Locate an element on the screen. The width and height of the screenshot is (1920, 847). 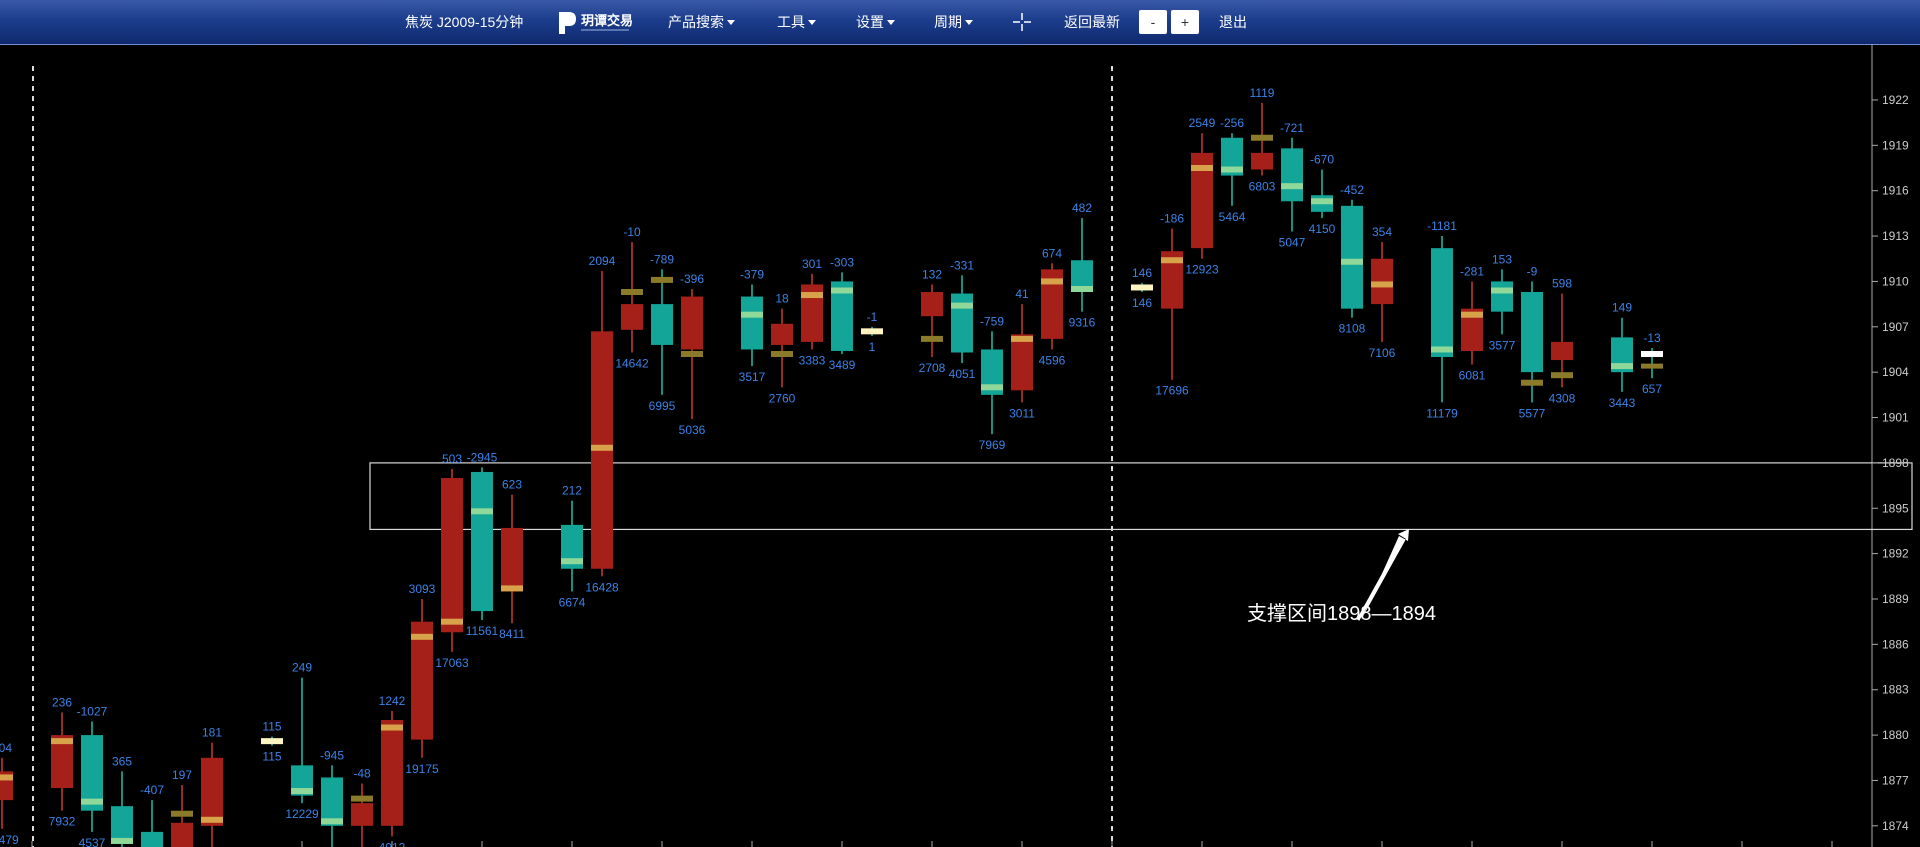
back-to-latest-button: 返回最新 is located at coordinates (1092, 22).